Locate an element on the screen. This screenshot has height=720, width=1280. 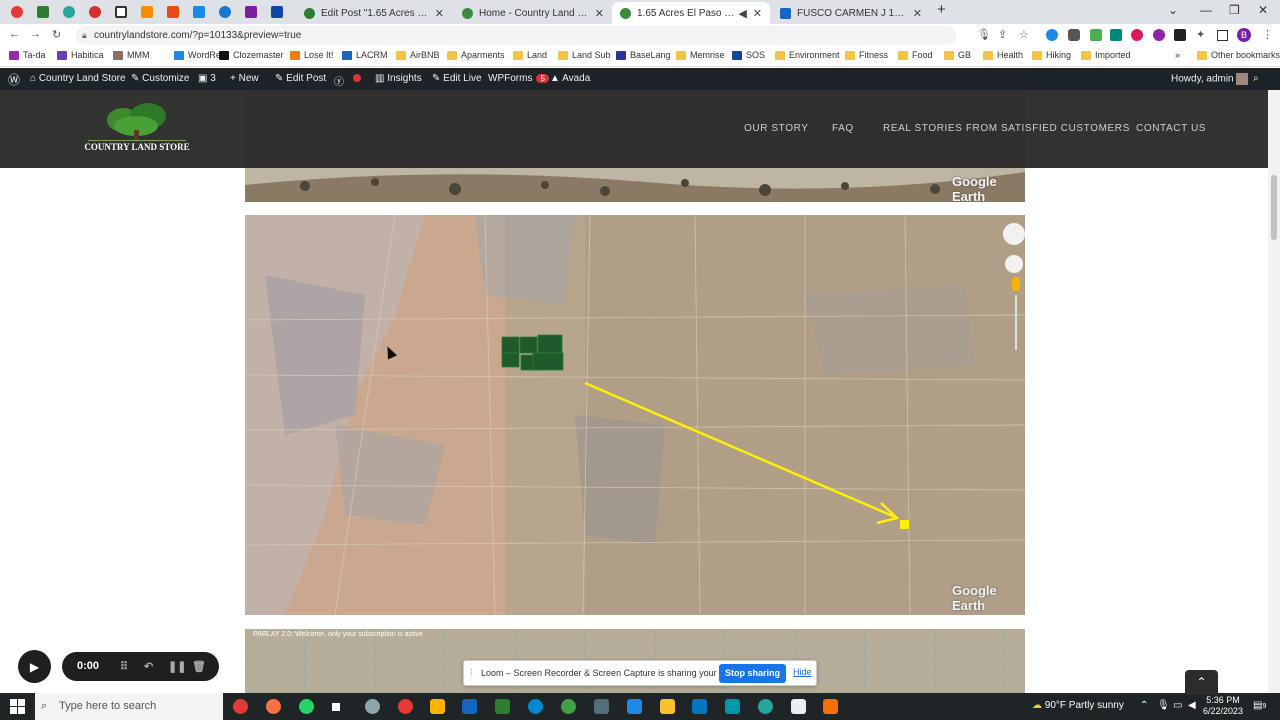
minimize-button: — is located at coordinates (1206, 10).